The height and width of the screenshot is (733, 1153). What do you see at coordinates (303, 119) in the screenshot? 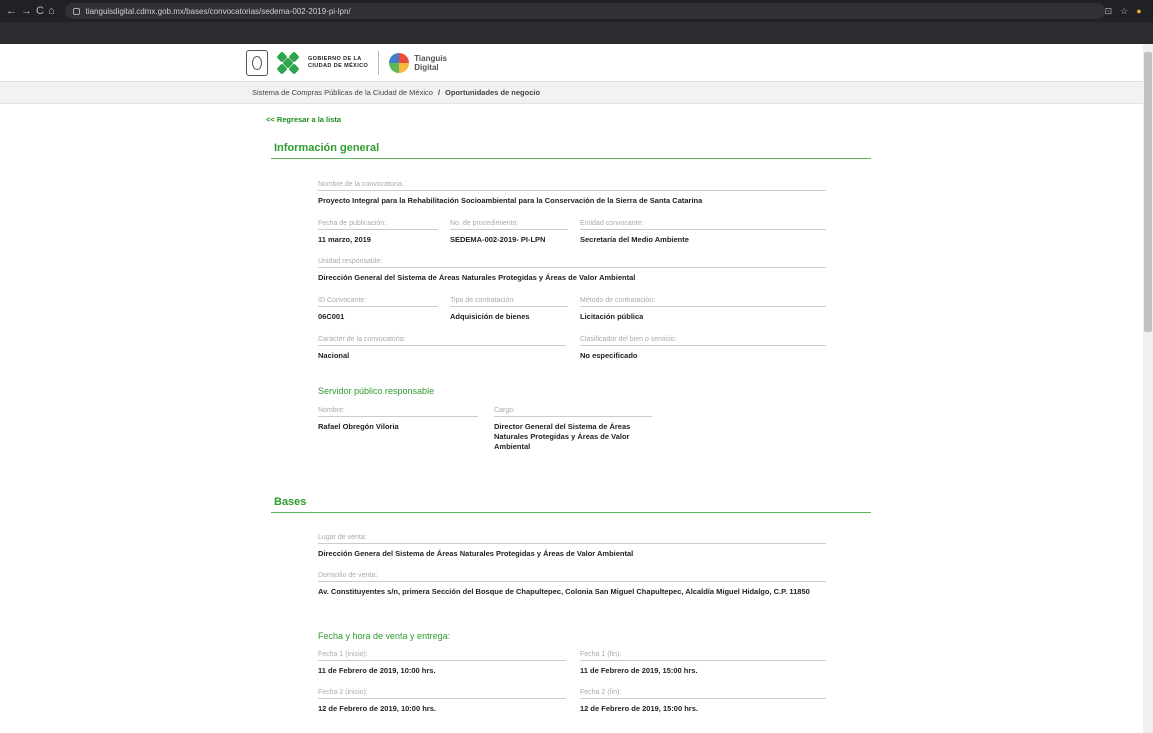
I see `back-to-list-link: << Regresar a la lista` at bounding box center [303, 119].